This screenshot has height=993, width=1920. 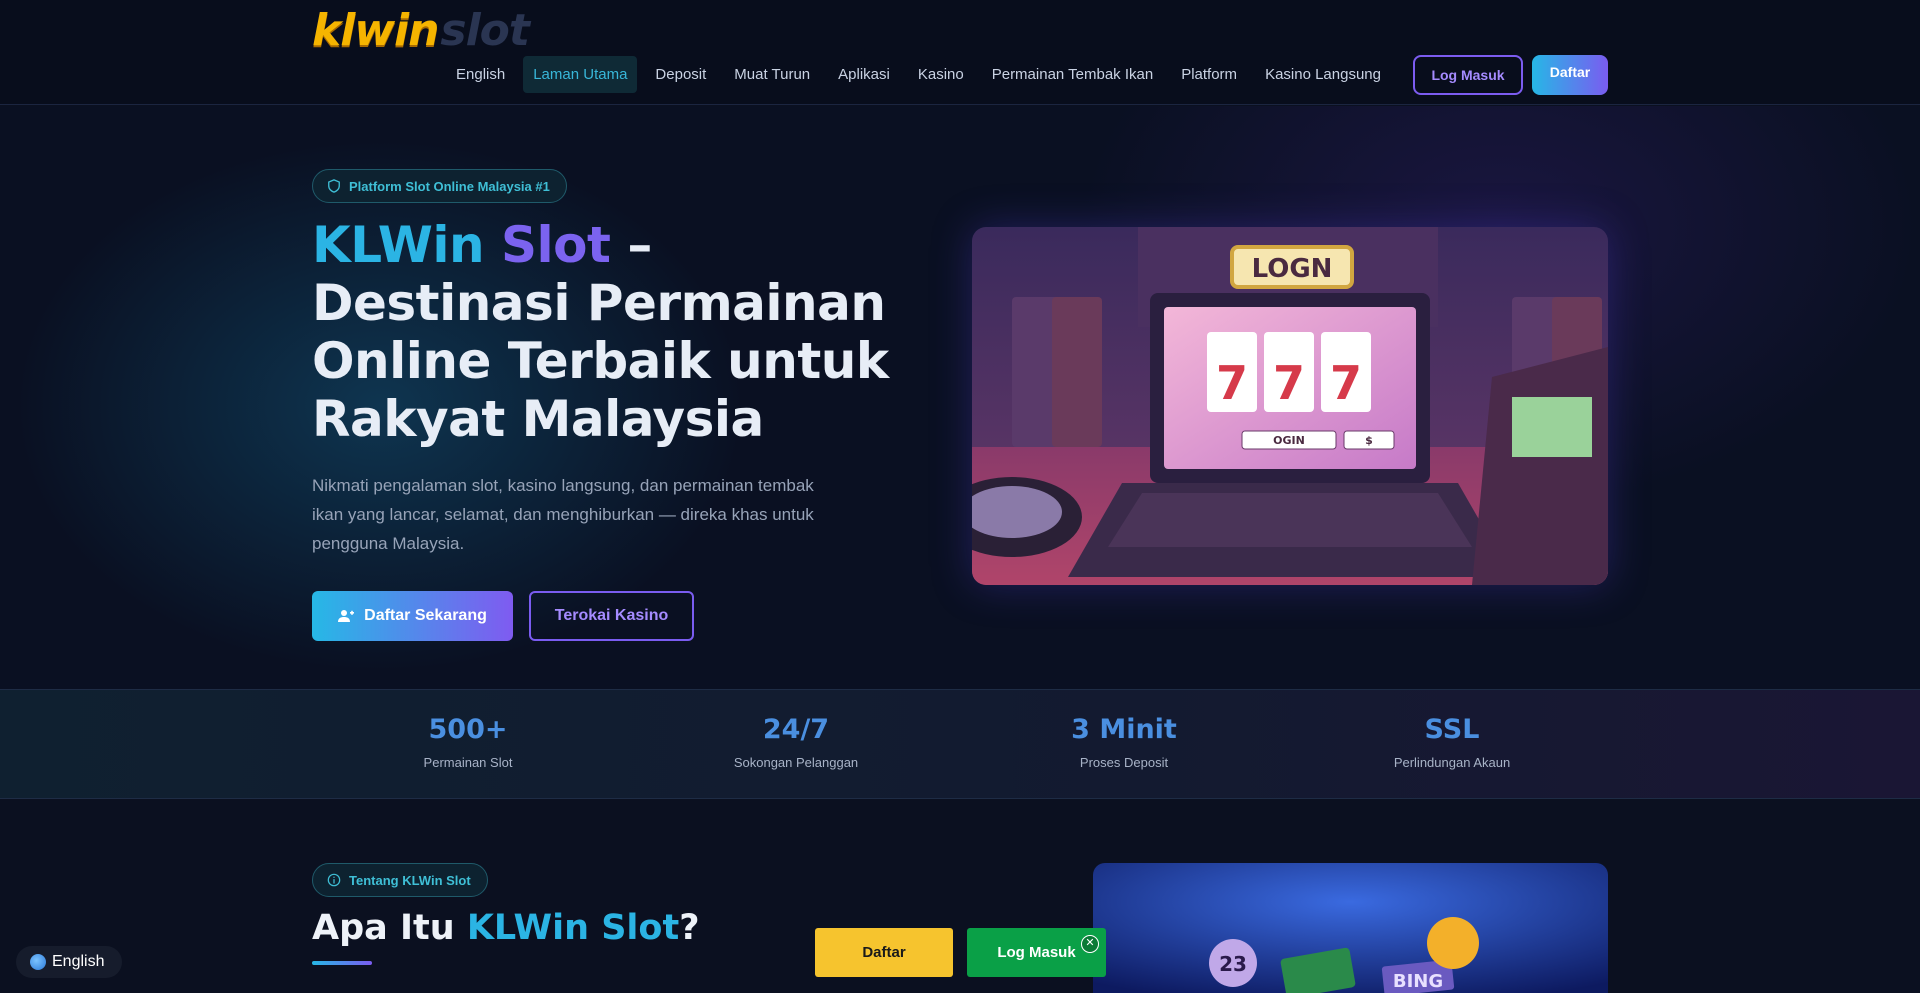 What do you see at coordinates (1289, 440) in the screenshot?
I see `hero-image-screen-button: OGIN` at bounding box center [1289, 440].